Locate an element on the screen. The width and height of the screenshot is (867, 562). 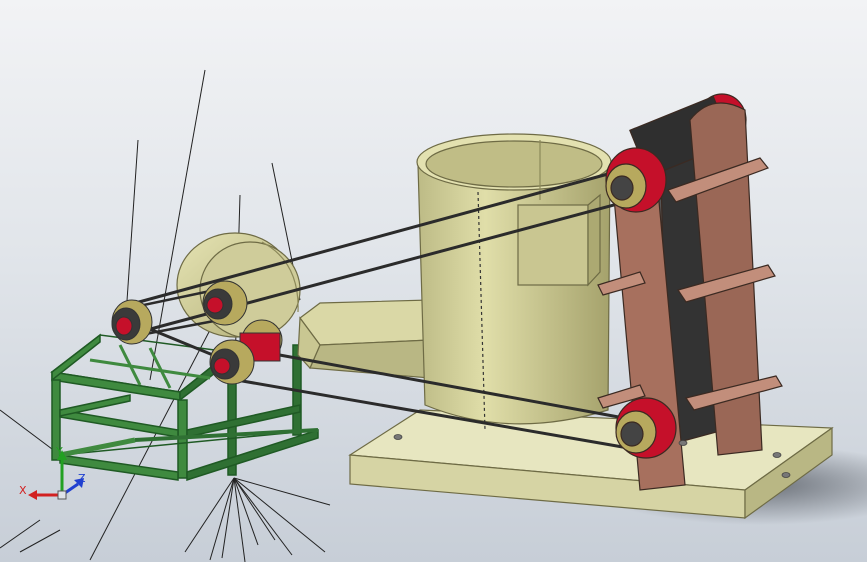
triad-x-arrow is located at coordinates (32, 495).